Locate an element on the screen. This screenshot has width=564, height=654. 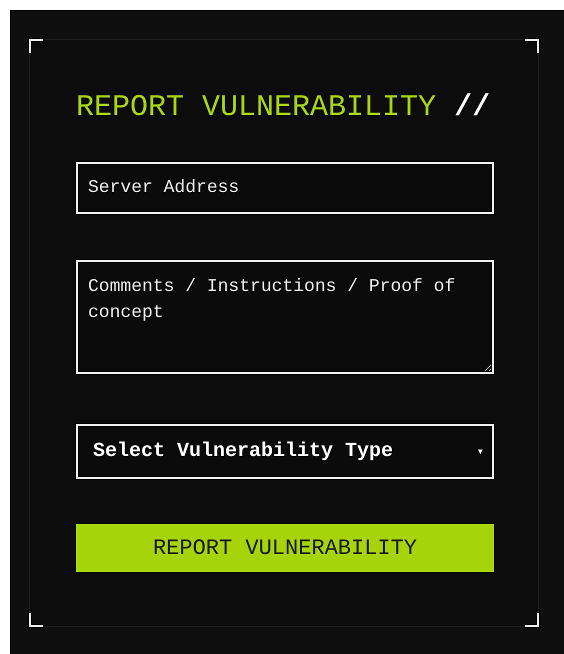
comments-field: Comments / Instructions / Proof of concept is located at coordinates (285, 317).